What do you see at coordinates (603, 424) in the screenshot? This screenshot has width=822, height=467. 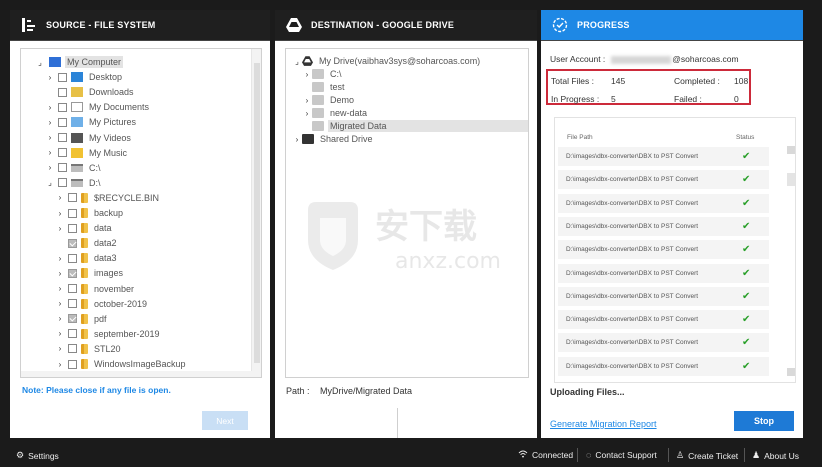 I see `generate-report-link: Generate Migration Report` at bounding box center [603, 424].